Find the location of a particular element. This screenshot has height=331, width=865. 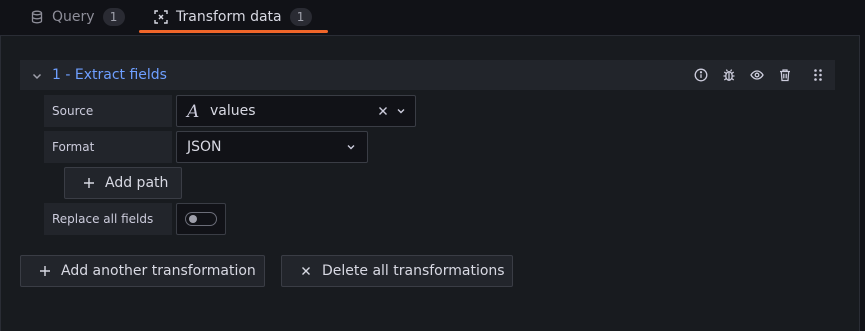

info-icon is located at coordinates (701, 75).